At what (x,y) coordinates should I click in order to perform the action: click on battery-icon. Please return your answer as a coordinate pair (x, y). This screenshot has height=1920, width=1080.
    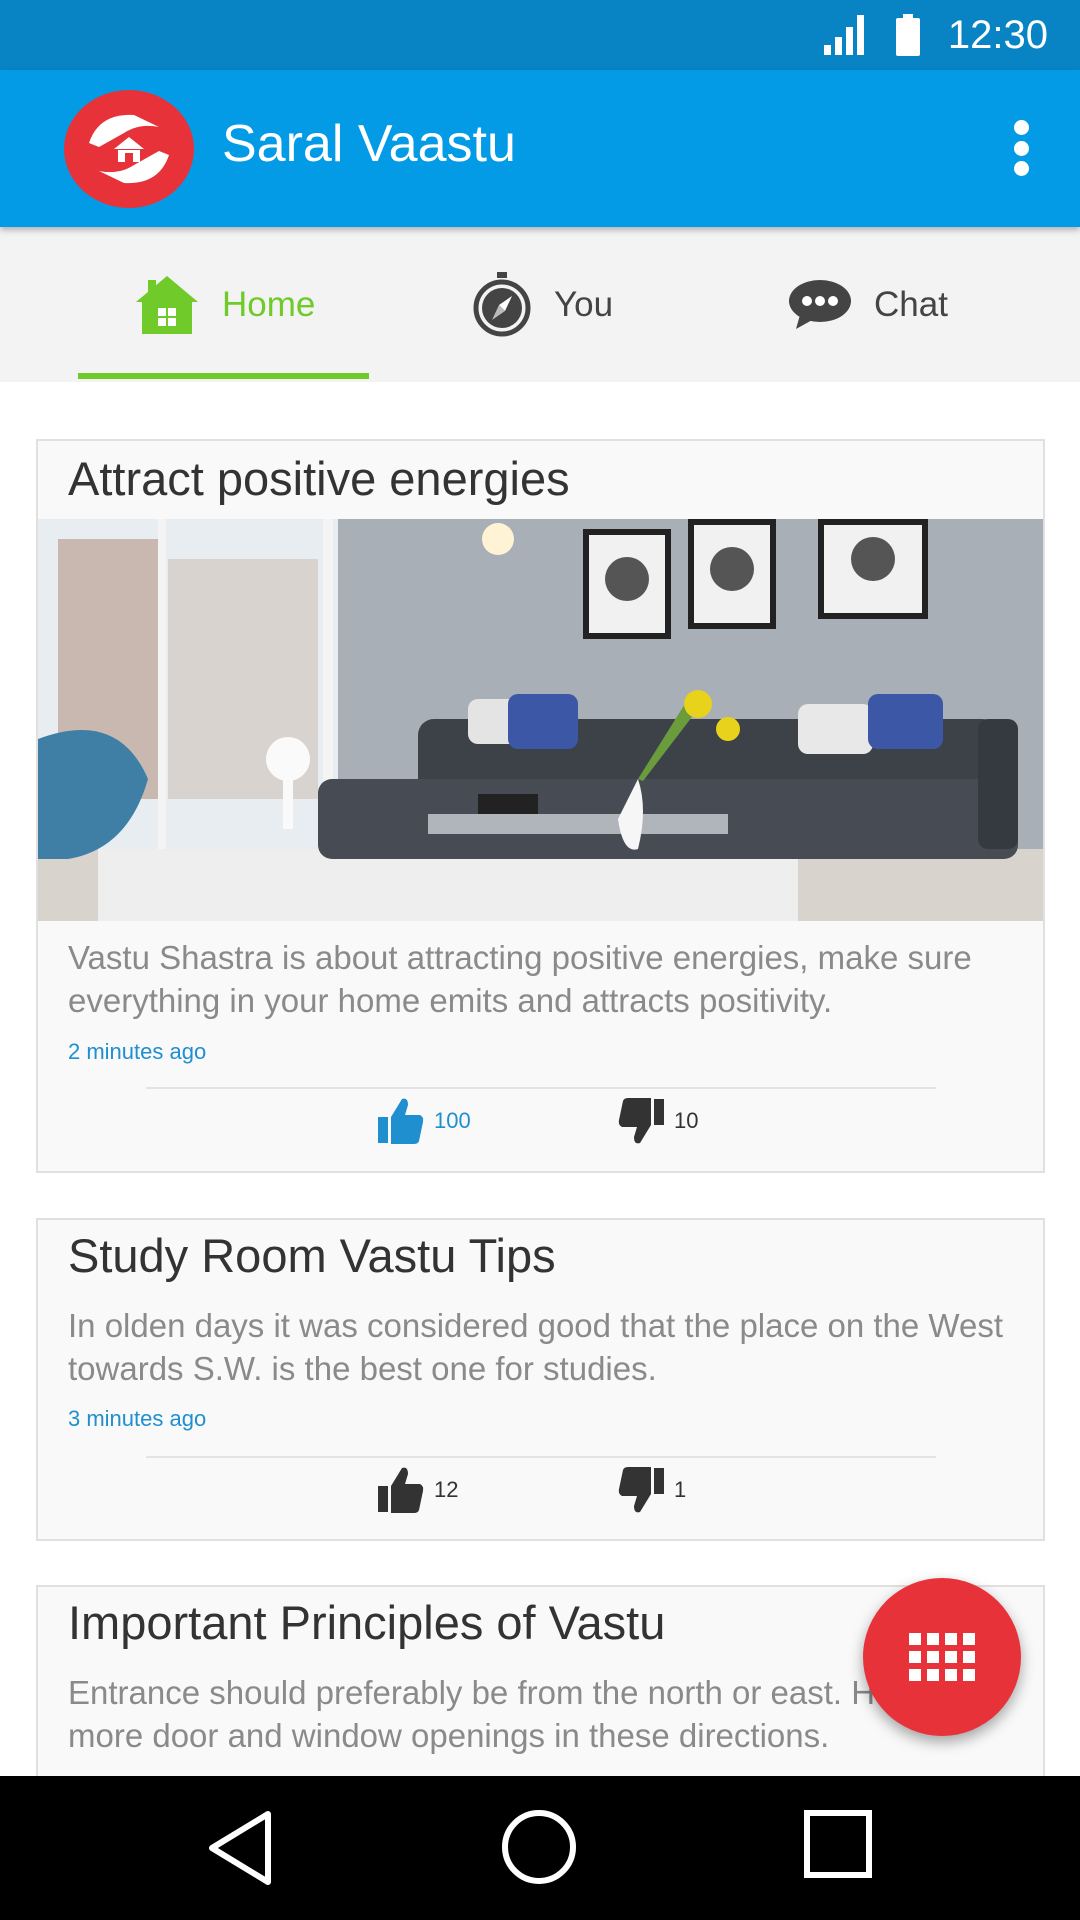
    Looking at the image, I should click on (907, 35).